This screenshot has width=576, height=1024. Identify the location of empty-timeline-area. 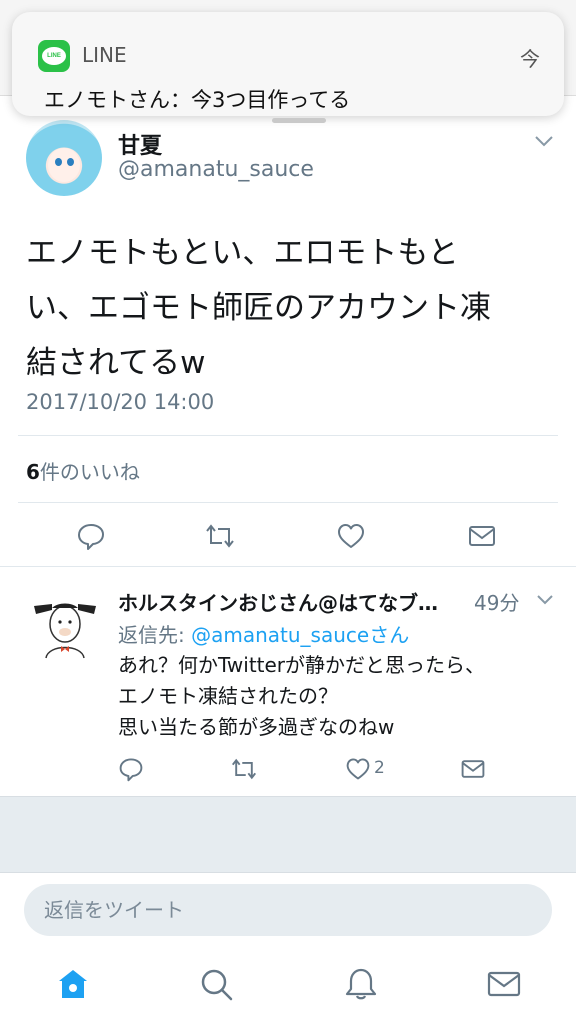
(288, 834).